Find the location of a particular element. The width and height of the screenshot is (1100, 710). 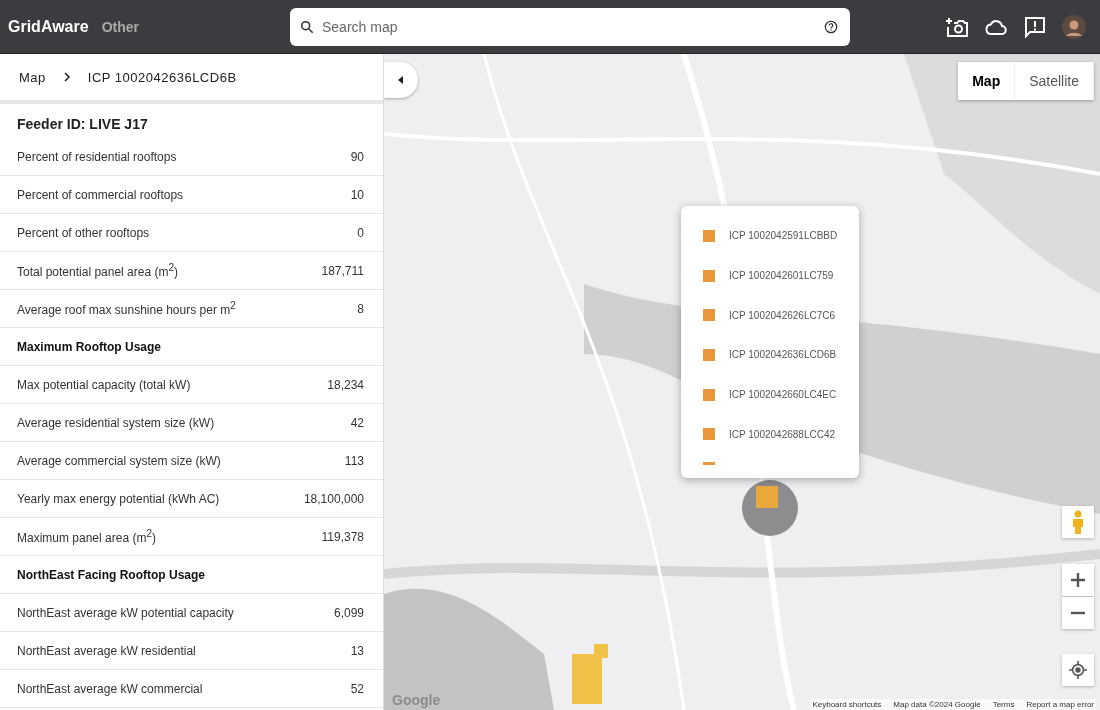

row-value: 18,100,000 is located at coordinates (333, 498).